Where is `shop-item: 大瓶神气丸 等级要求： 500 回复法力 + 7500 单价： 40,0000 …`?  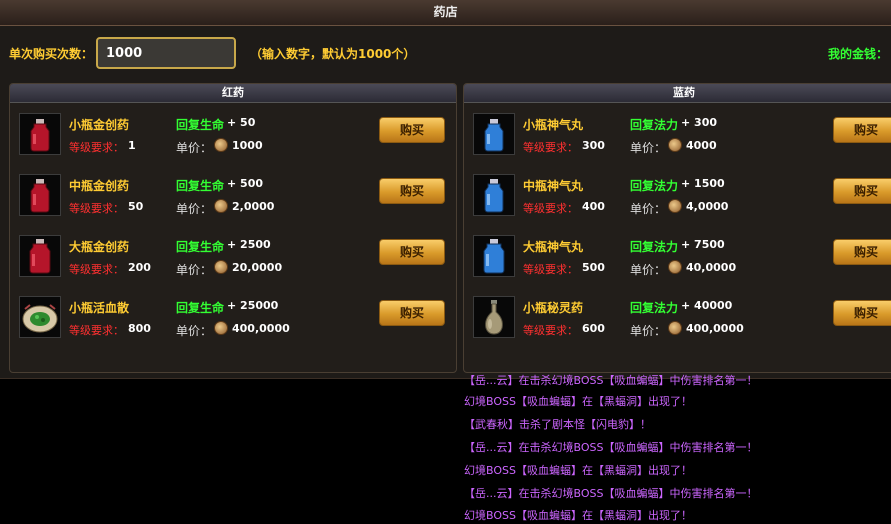
shop-item: 大瓶神气丸 等级要求： 500 回复法力 + 7500 单价： 40,0000 … is located at coordinates (677, 265).